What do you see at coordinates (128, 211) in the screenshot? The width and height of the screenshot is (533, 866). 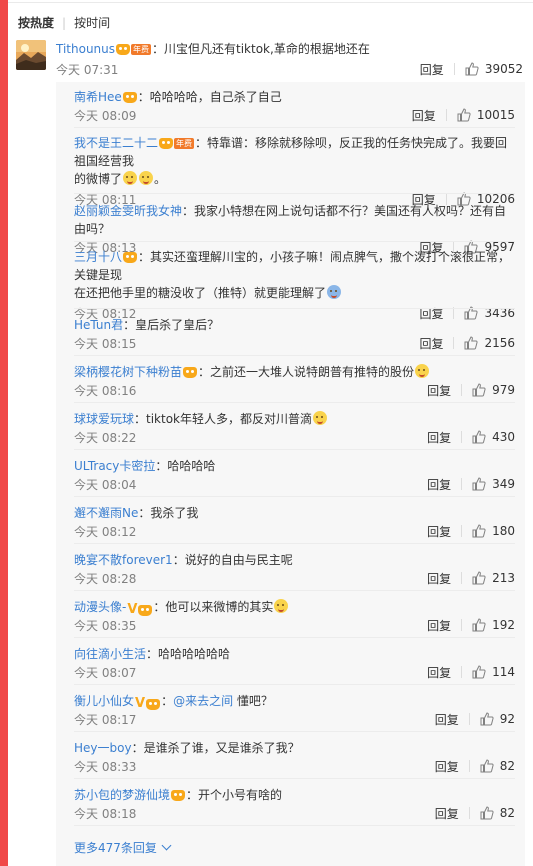 I see `reply-username: 赵丽颖金雯昕我女神` at bounding box center [128, 211].